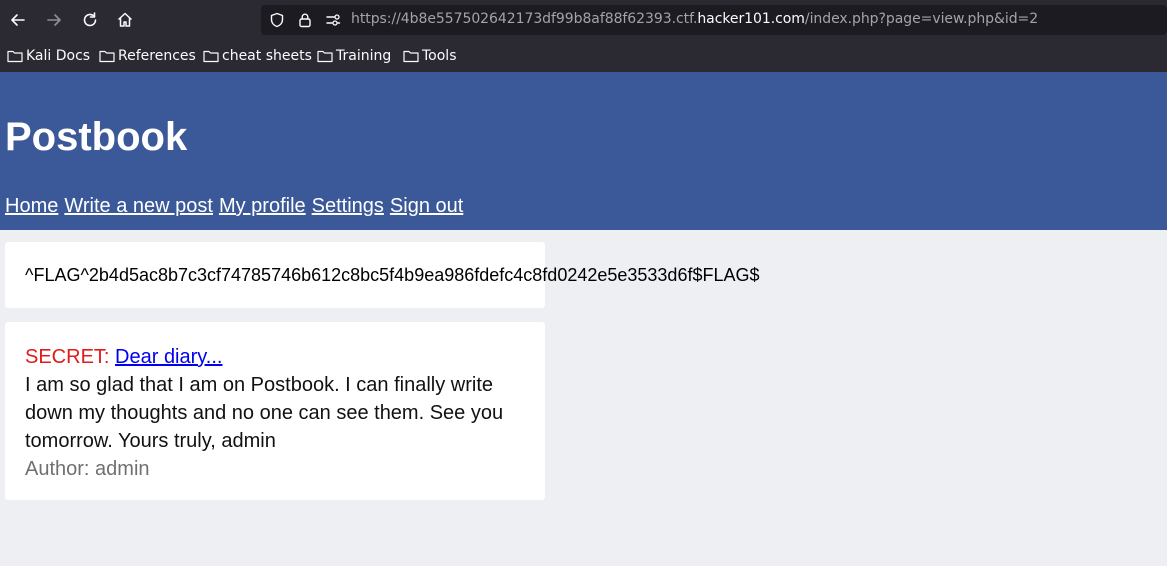  What do you see at coordinates (31, 206) in the screenshot?
I see `nav-home-link: Home` at bounding box center [31, 206].